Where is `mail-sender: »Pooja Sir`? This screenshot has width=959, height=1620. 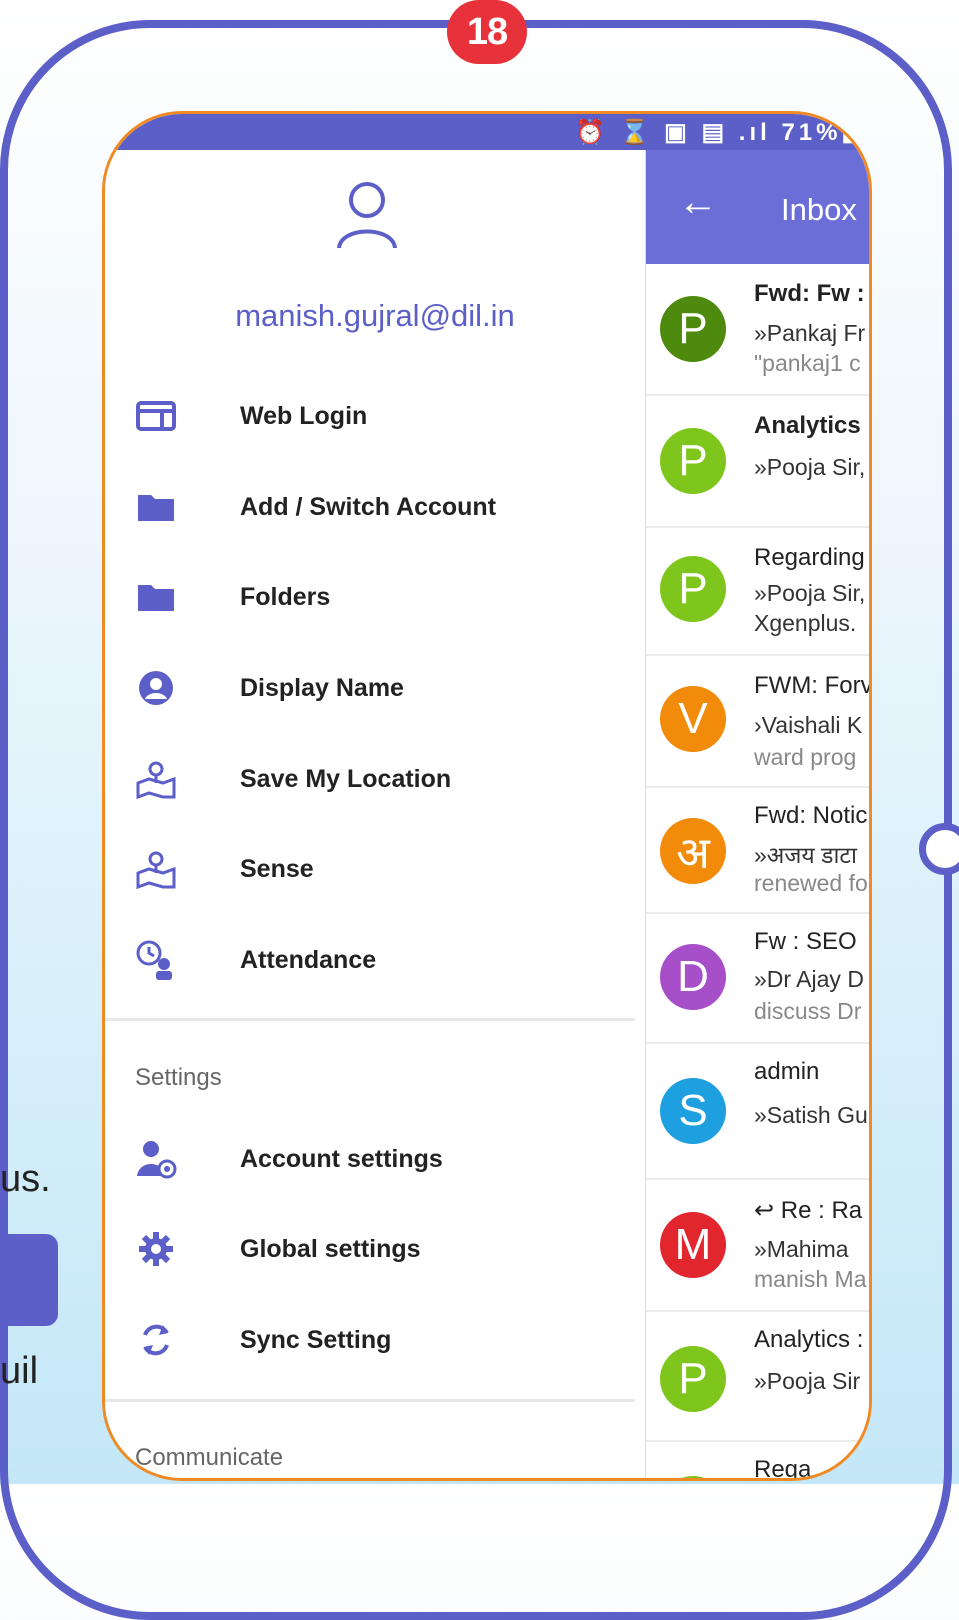 mail-sender: »Pooja Sir is located at coordinates (807, 1381).